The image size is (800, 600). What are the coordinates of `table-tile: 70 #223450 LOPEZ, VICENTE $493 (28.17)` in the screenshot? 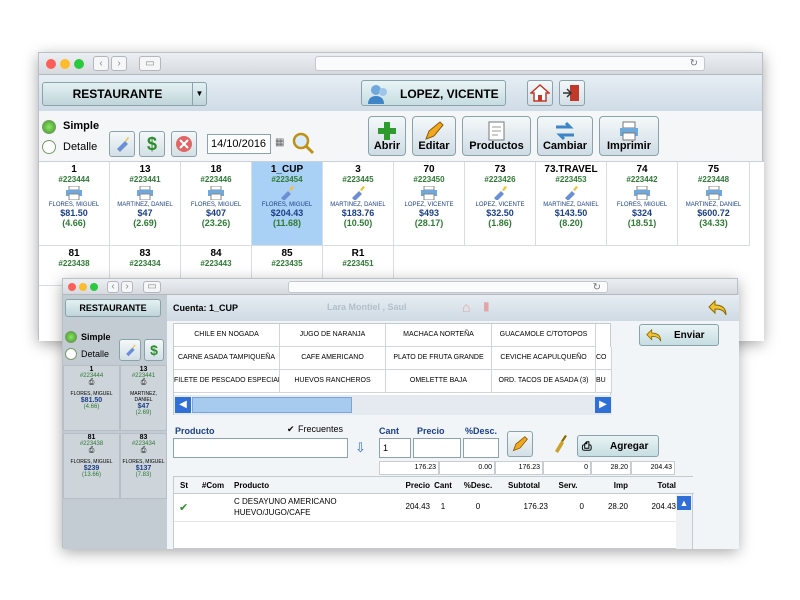 It's located at (429, 204).